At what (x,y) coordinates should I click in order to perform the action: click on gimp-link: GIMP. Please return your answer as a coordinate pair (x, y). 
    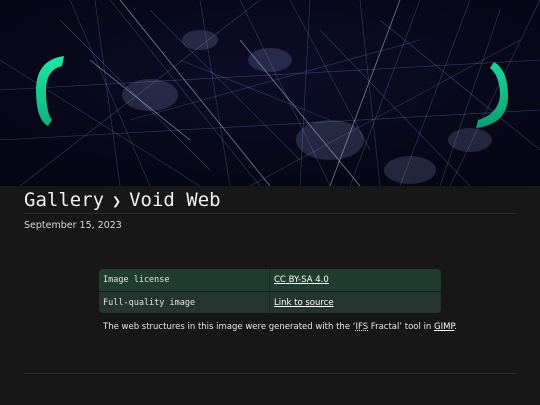
    Looking at the image, I should click on (444, 327).